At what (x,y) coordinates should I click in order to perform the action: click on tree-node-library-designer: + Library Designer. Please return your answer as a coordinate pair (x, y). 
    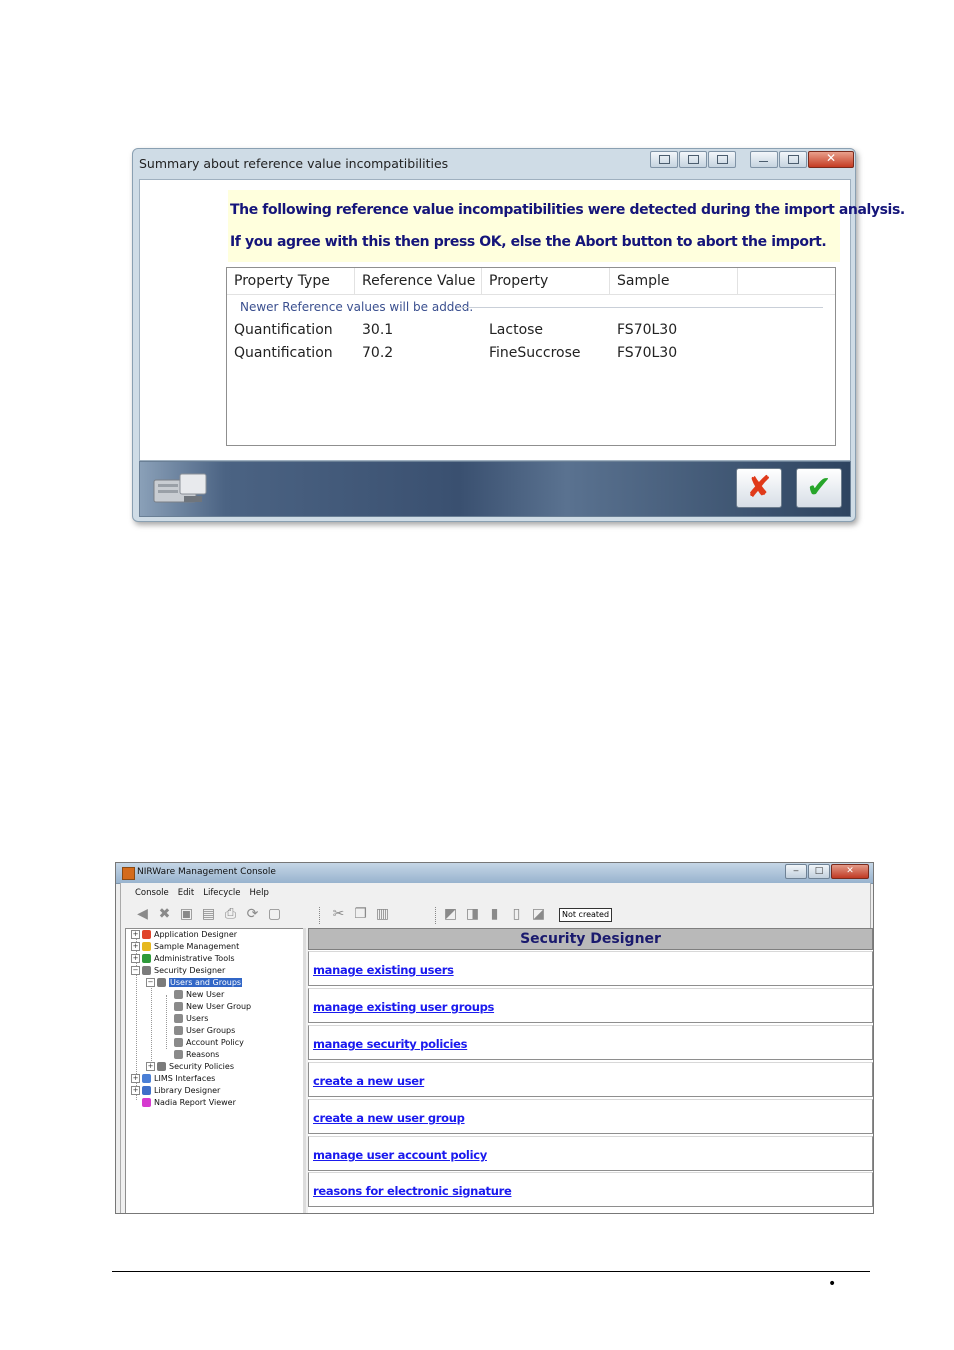
    Looking at the image, I should click on (175, 1091).